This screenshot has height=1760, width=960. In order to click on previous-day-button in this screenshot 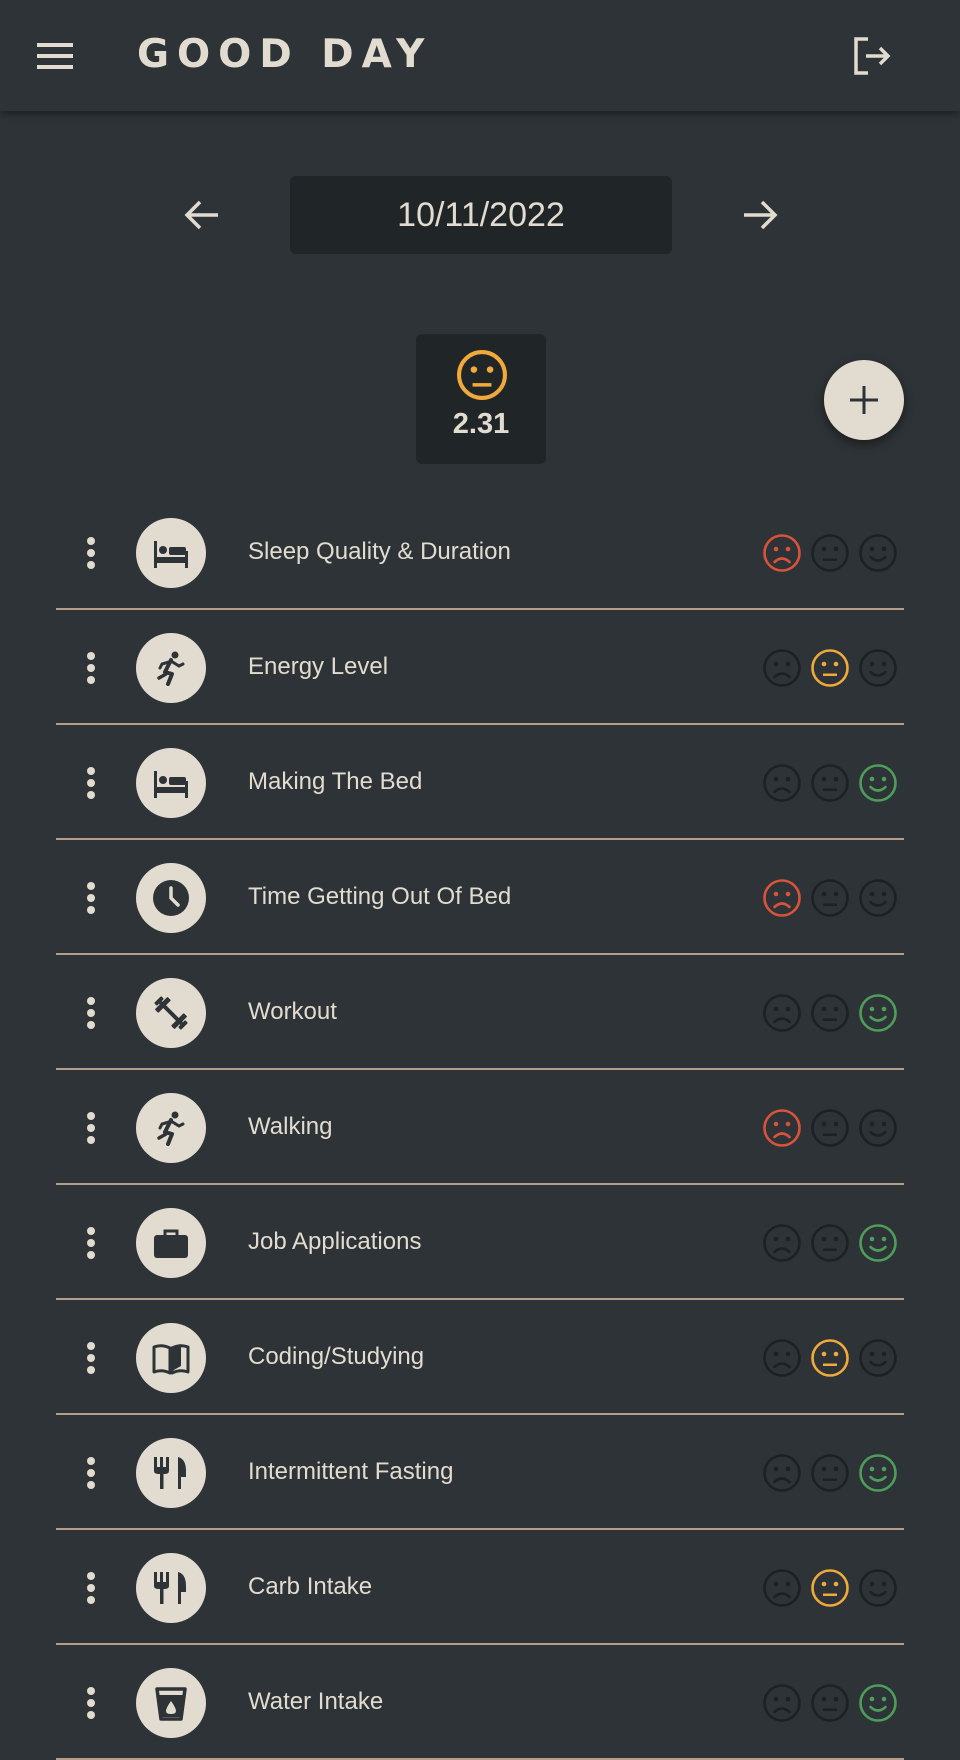, I will do `click(202, 215)`.